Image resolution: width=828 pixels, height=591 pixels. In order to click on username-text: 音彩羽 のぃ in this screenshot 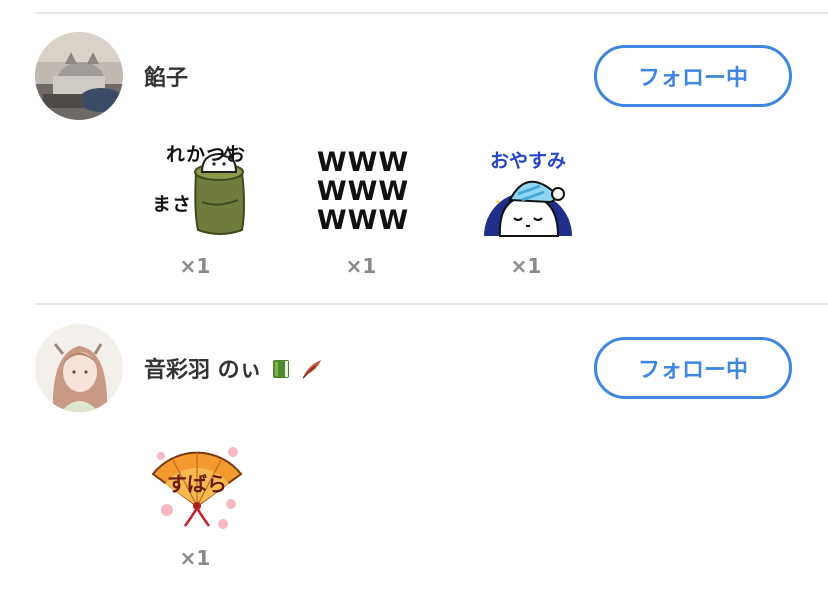, I will do `click(203, 370)`.